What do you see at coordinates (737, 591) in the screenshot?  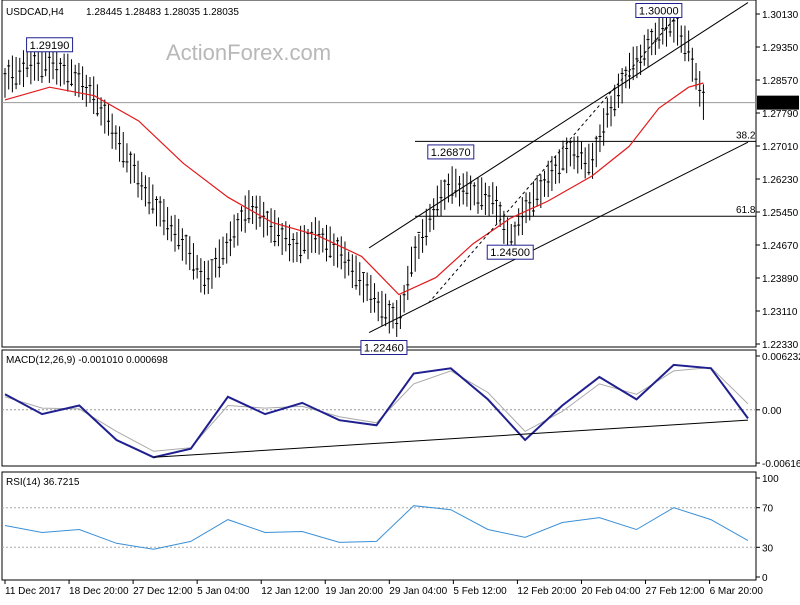 I see `x-tick-label: 6 Mar 20:00` at bounding box center [737, 591].